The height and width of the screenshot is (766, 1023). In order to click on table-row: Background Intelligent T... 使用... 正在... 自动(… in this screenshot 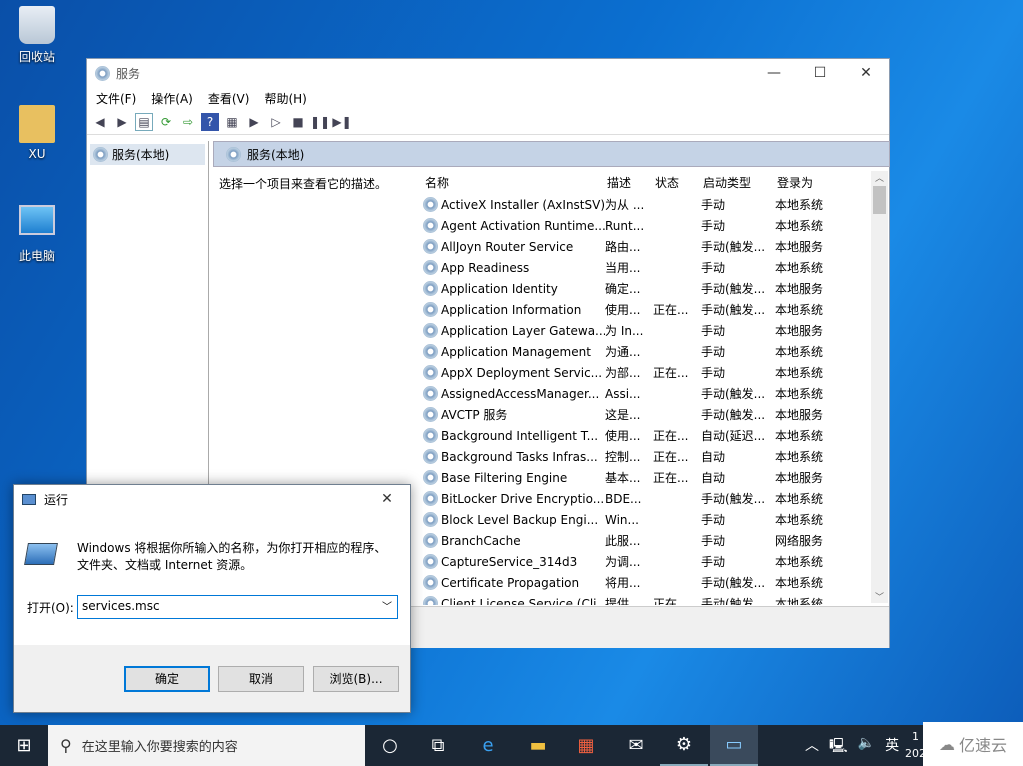, I will do `click(652, 435)`.